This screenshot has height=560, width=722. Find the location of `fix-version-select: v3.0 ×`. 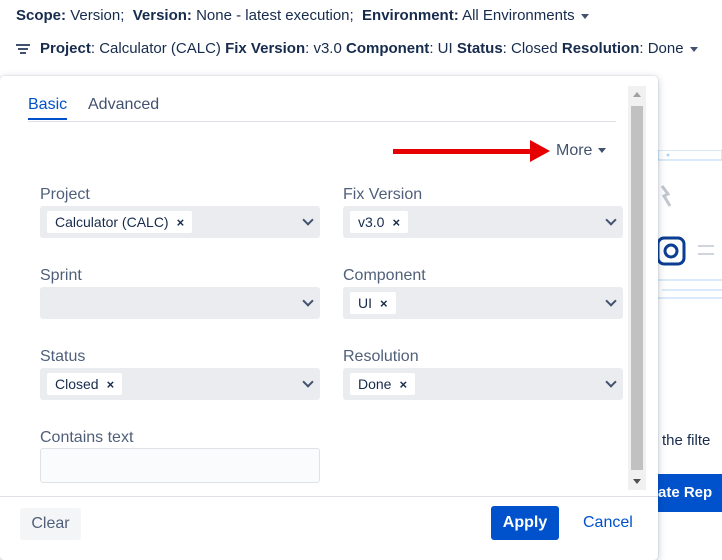

fix-version-select: v3.0 × is located at coordinates (483, 222).